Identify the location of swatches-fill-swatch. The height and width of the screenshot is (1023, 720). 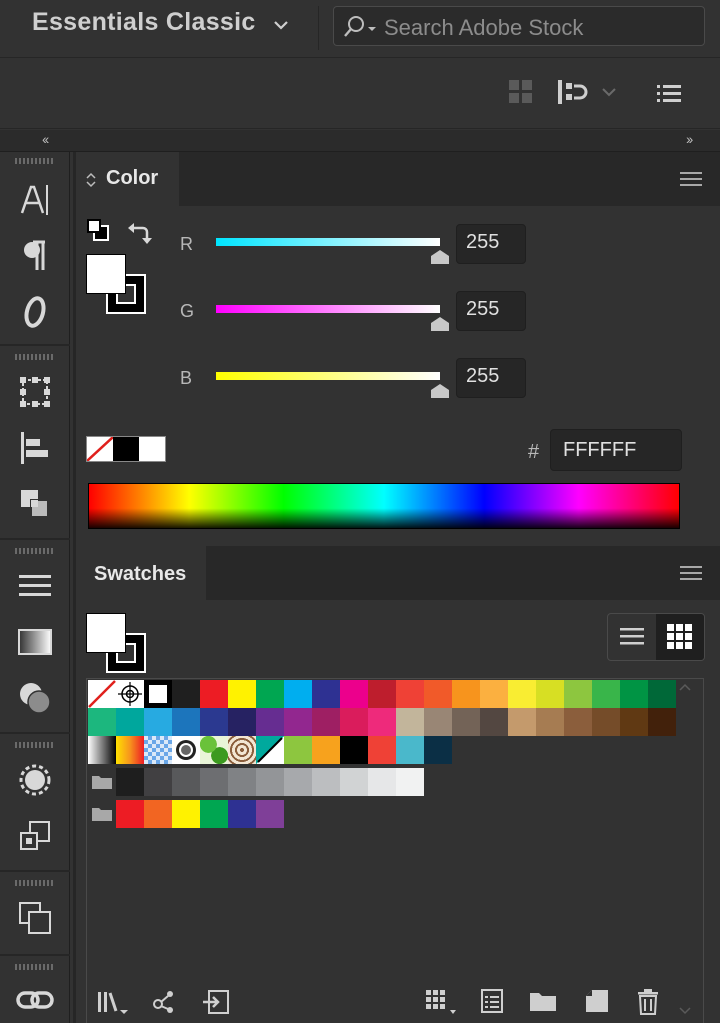
(106, 633).